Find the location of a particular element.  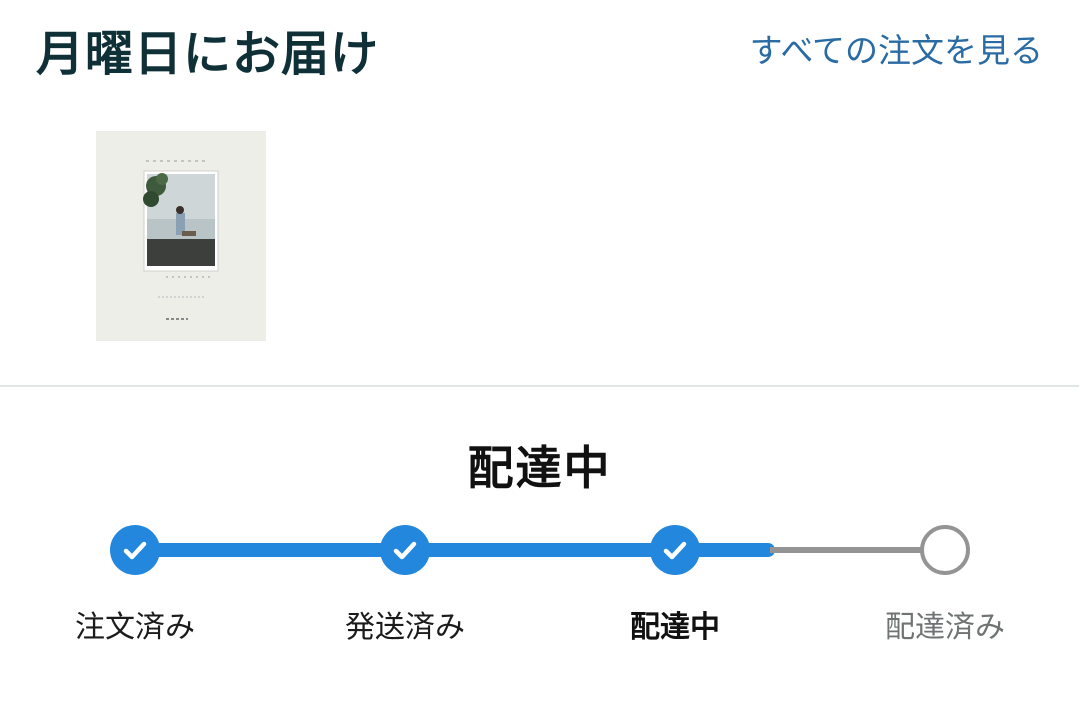

step-label-shipped: 発送済み is located at coordinates (405, 627).